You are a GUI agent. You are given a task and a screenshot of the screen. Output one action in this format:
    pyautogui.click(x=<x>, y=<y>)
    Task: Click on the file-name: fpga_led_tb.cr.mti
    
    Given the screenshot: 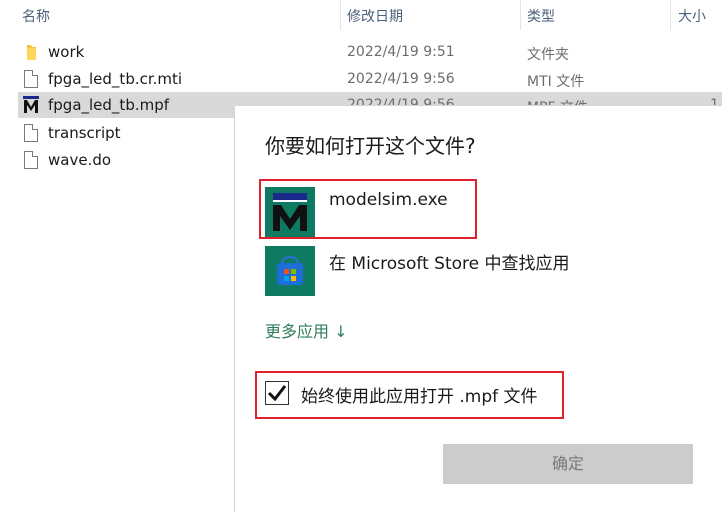 What is the action you would take?
    pyautogui.click(x=115, y=79)
    